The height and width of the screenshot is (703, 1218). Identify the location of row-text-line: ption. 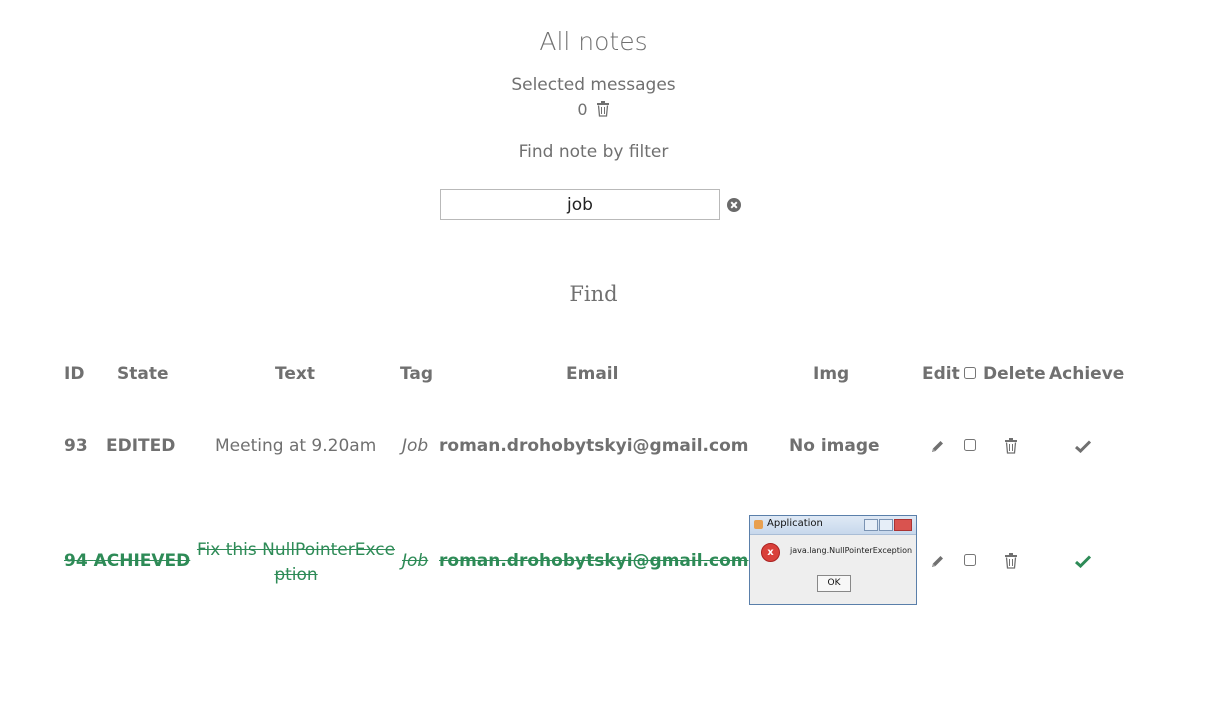
(296, 575).